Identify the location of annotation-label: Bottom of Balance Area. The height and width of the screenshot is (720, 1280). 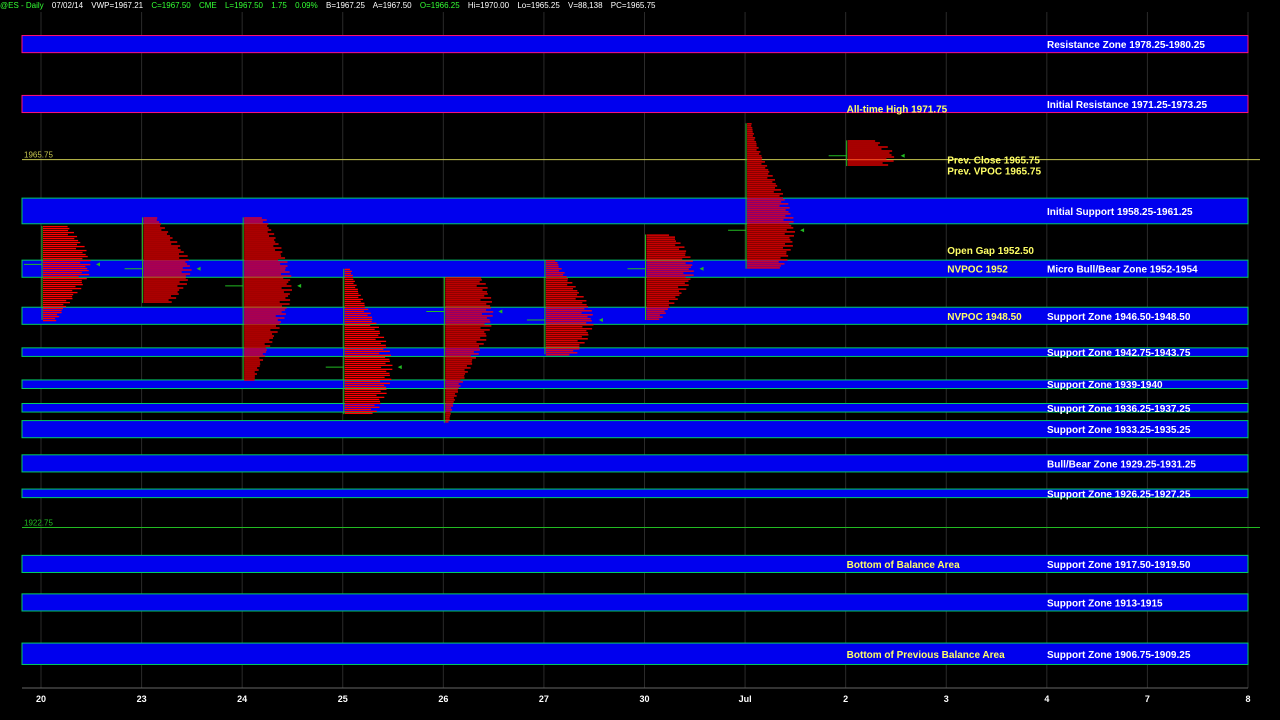
(903, 565).